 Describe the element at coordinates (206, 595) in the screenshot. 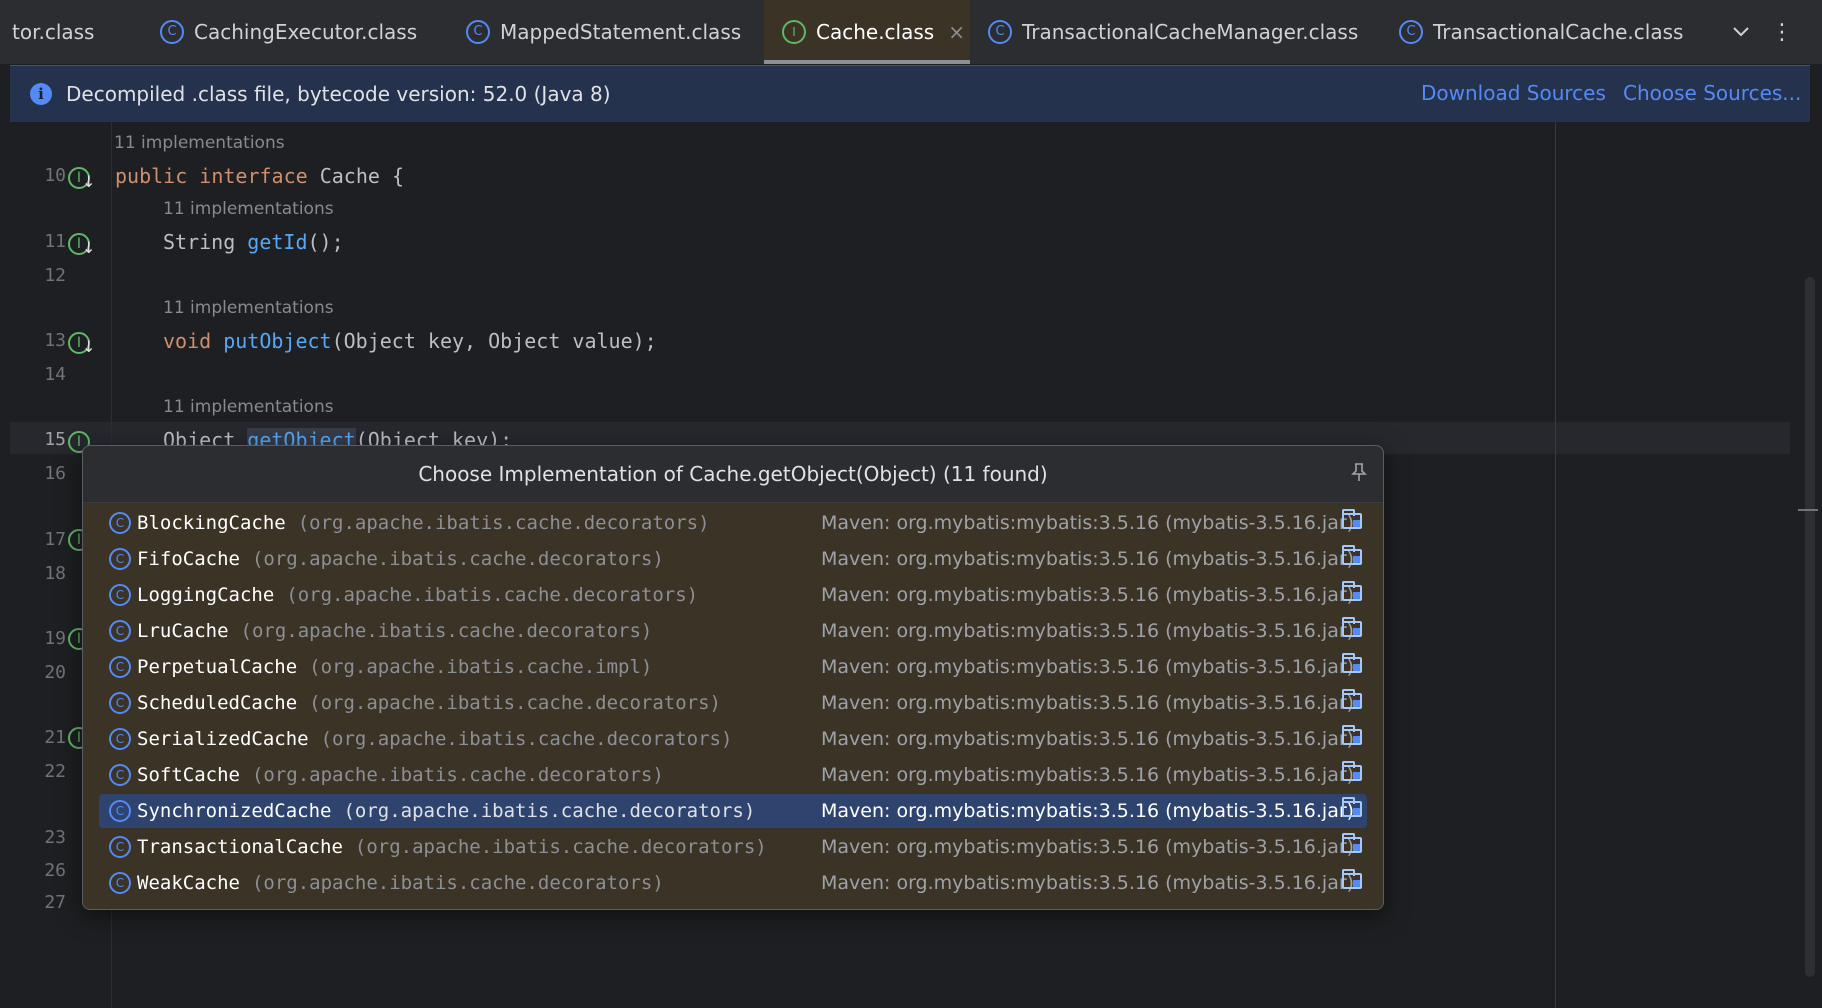

I see `class-name: LoggingCache` at that location.